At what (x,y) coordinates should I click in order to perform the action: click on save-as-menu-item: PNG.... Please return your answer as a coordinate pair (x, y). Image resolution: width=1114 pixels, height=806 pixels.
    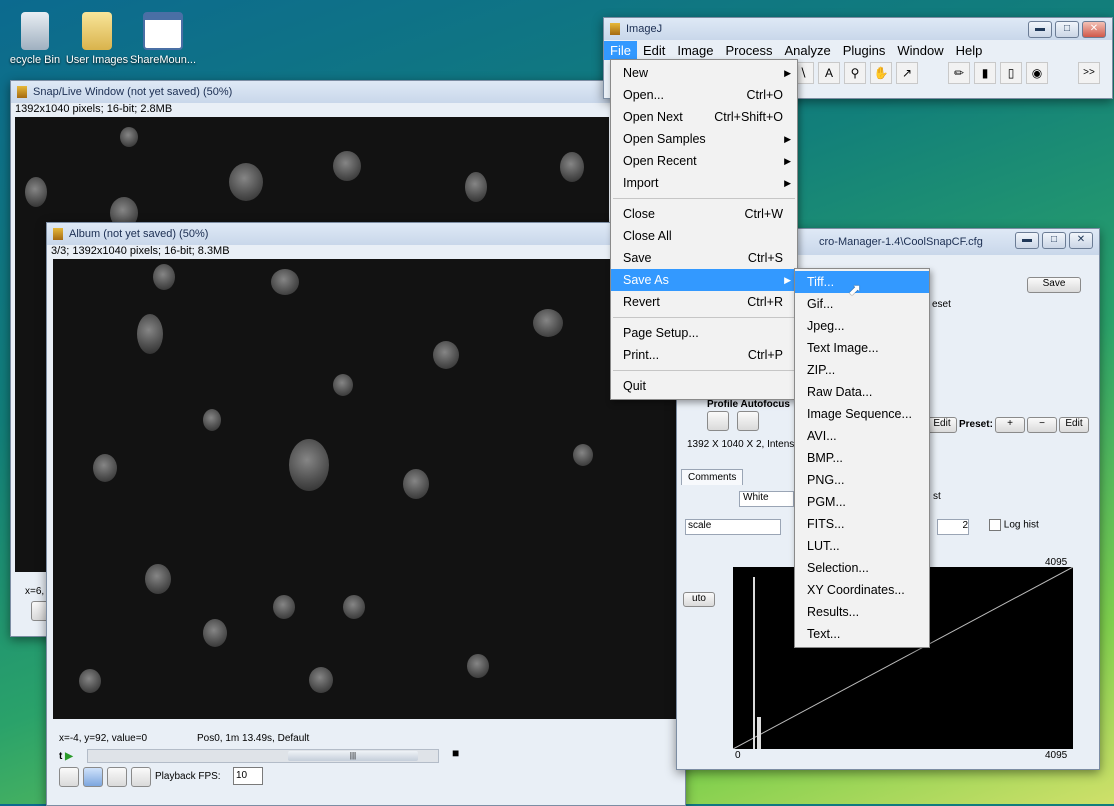
    Looking at the image, I should click on (862, 480).